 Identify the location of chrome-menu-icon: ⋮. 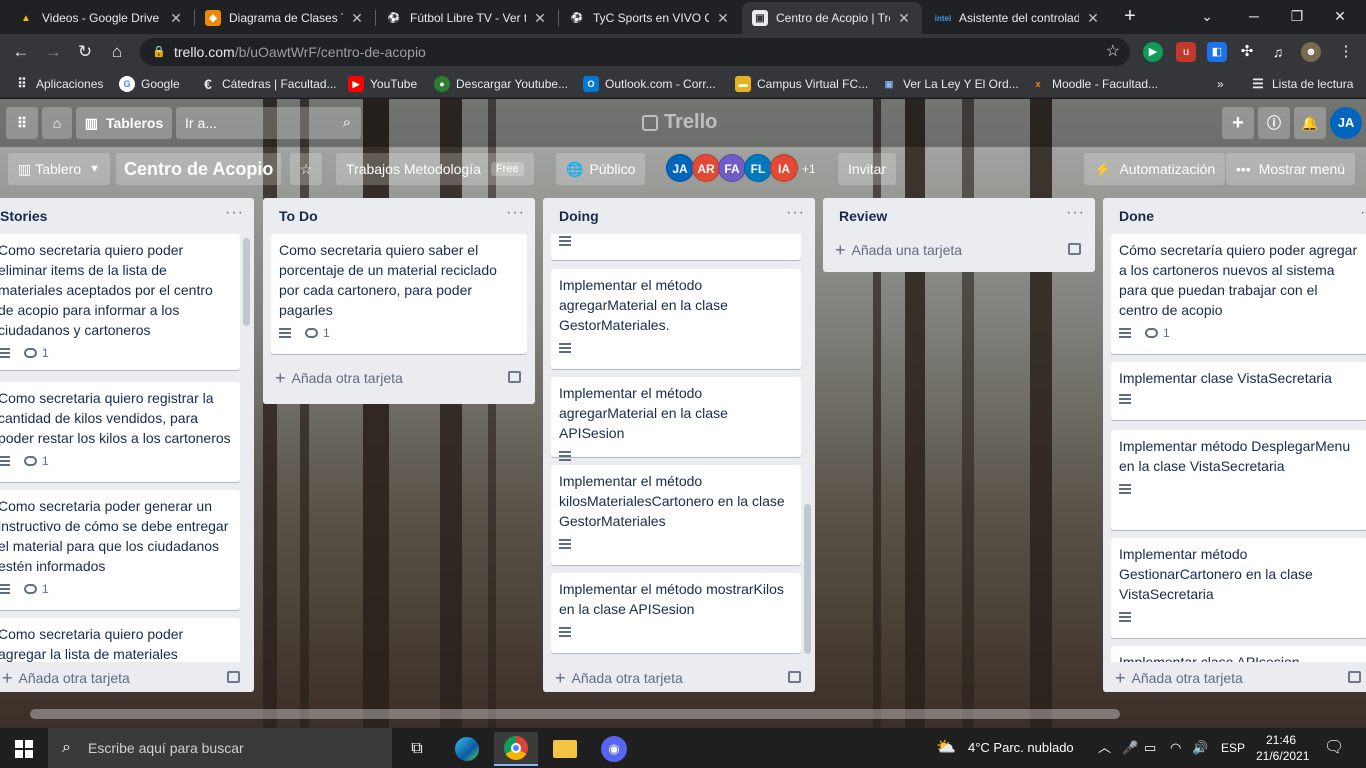
(1346, 52).